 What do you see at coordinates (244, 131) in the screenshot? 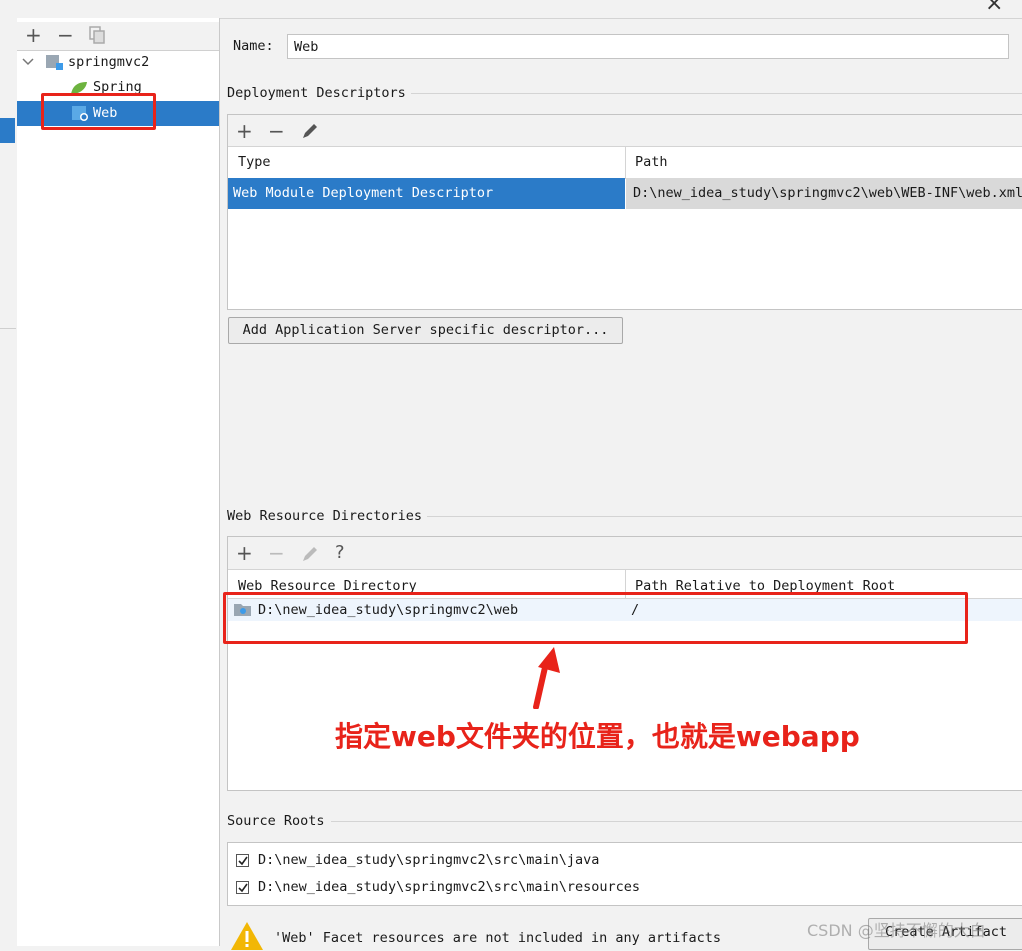
I see `add-descriptor-button: +` at bounding box center [244, 131].